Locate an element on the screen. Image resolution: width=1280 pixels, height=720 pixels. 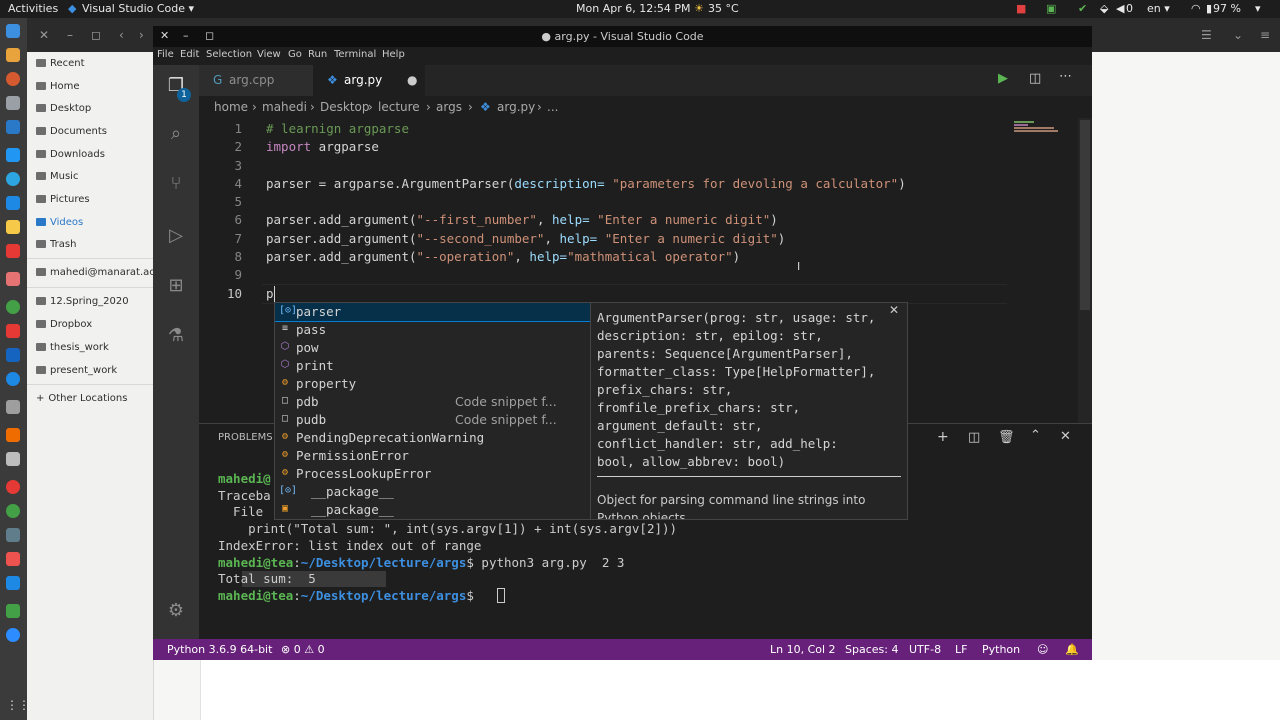
sidebar-item-downloads: Downloads is located at coordinates (70, 154).